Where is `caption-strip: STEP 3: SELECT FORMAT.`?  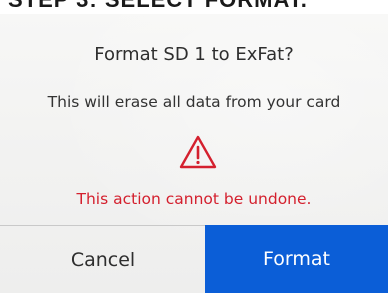 caption-strip: STEP 3: SELECT FORMAT. is located at coordinates (194, 7).